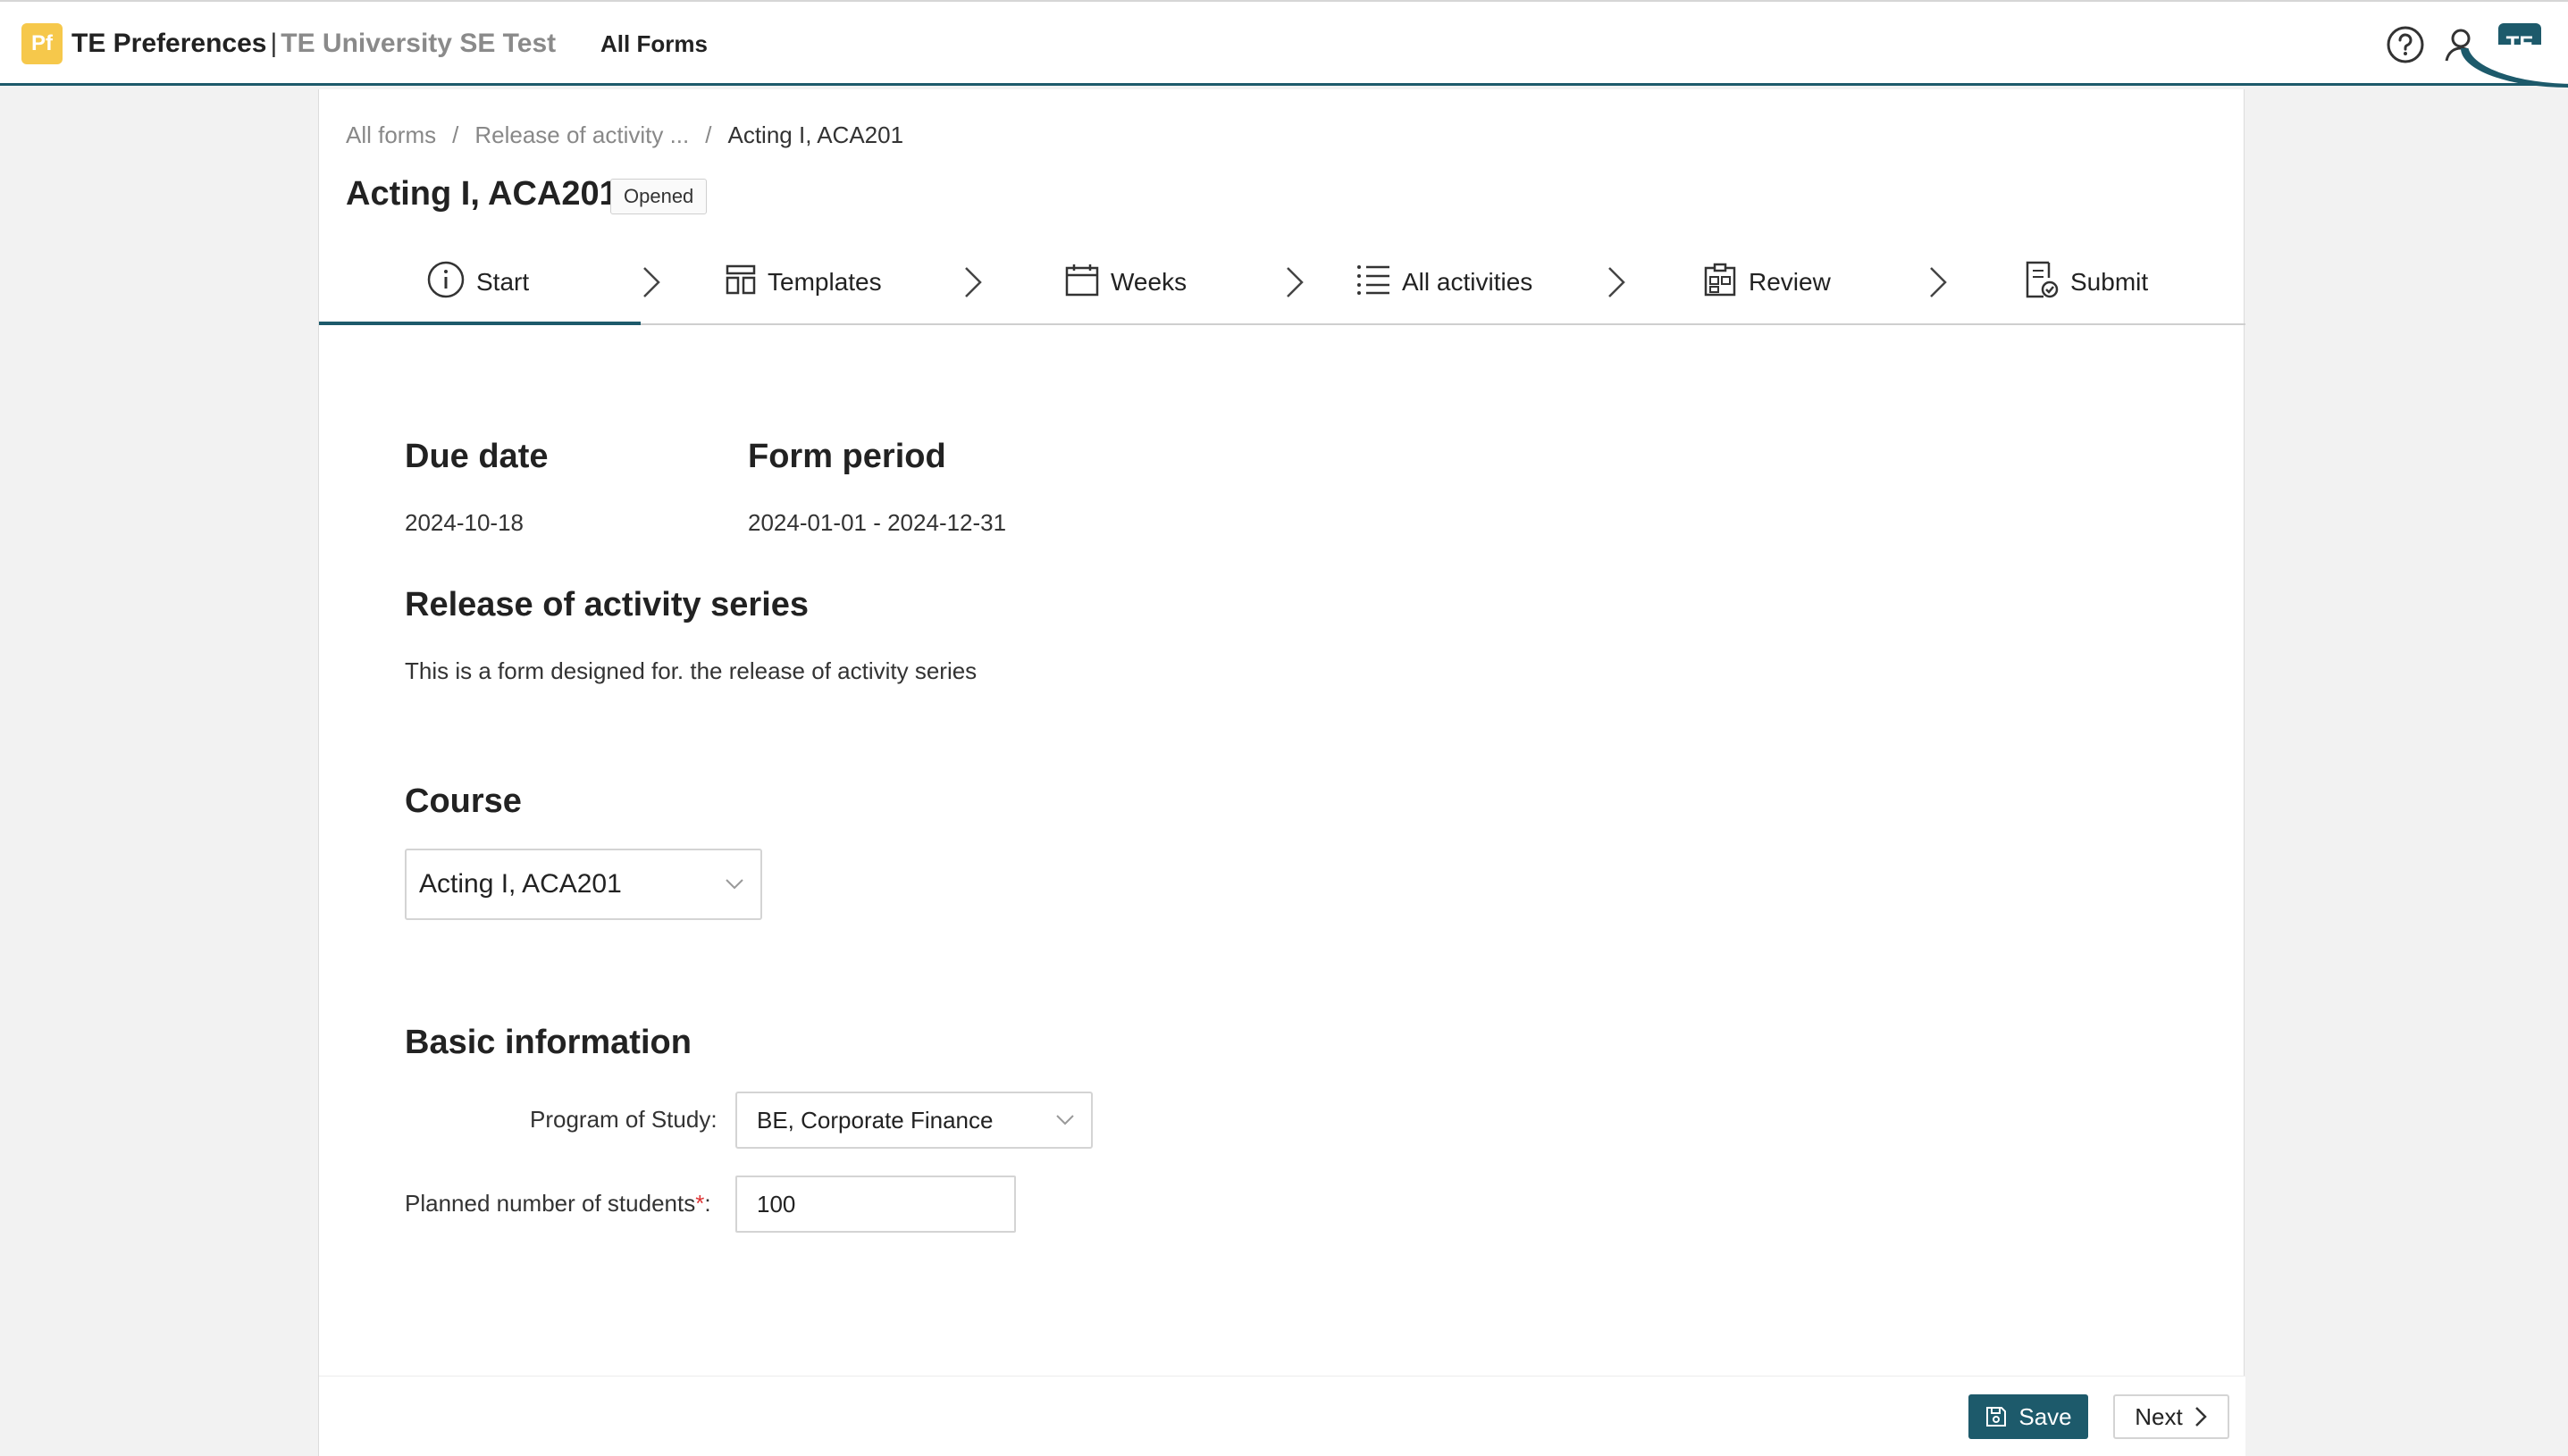 This screenshot has height=1456, width=2568. Describe the element at coordinates (700, 1203) in the screenshot. I see `required-mark: *` at that location.